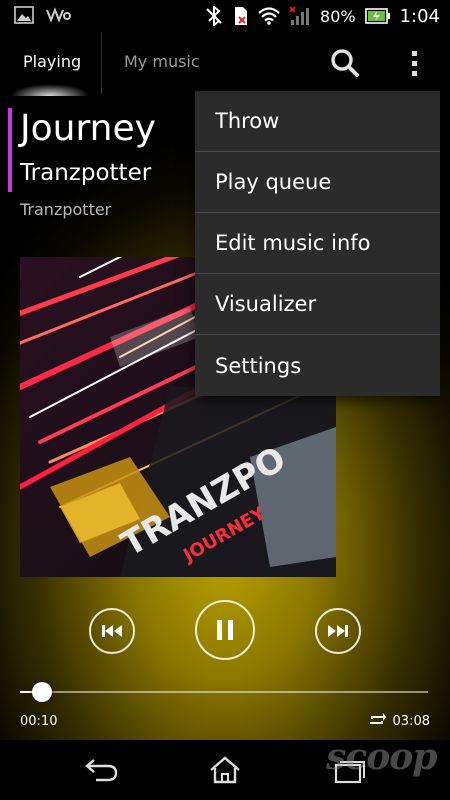 The height and width of the screenshot is (800, 450). Describe the element at coordinates (377, 720) in the screenshot. I see `repeat-icon` at that location.